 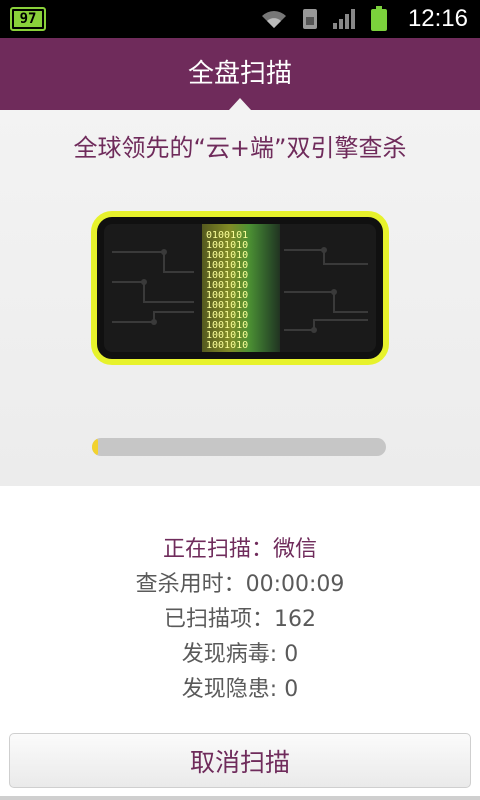 I want to click on clock: 12:16, so click(x=437, y=18).